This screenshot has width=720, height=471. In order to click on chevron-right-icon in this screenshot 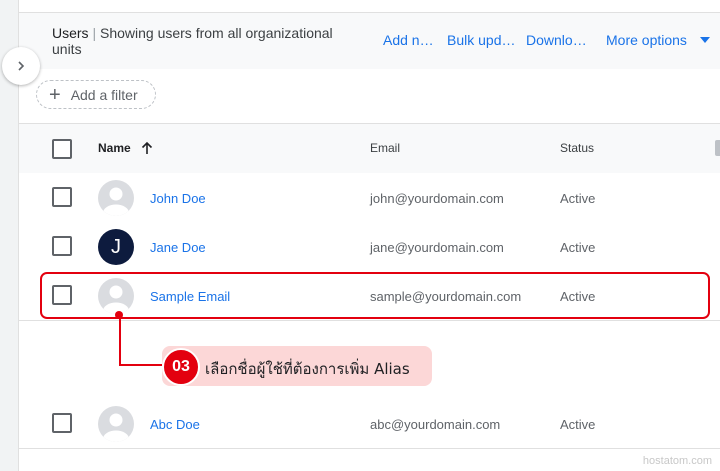, I will do `click(21, 66)`.